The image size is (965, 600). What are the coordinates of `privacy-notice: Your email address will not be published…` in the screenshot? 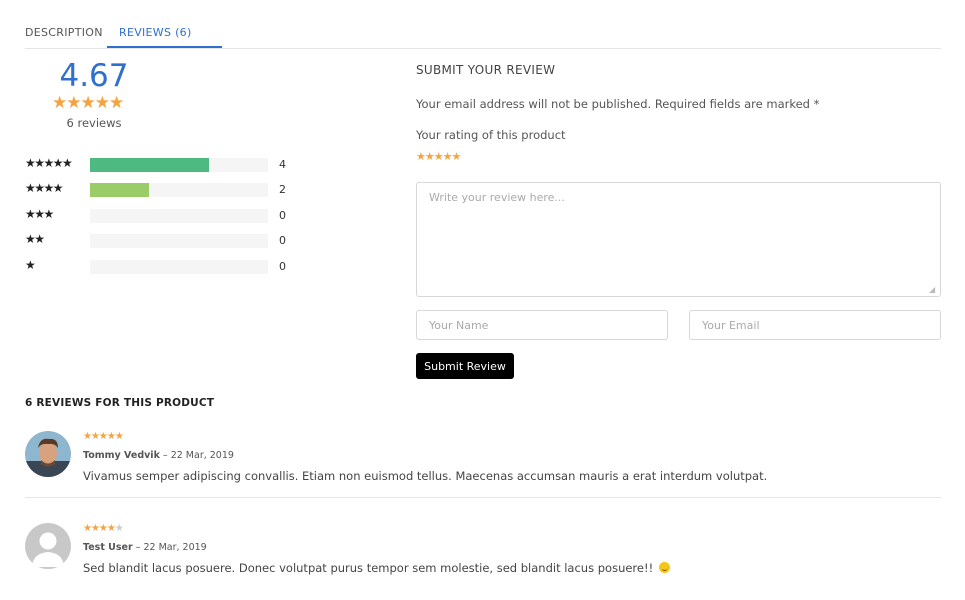 It's located at (618, 104).